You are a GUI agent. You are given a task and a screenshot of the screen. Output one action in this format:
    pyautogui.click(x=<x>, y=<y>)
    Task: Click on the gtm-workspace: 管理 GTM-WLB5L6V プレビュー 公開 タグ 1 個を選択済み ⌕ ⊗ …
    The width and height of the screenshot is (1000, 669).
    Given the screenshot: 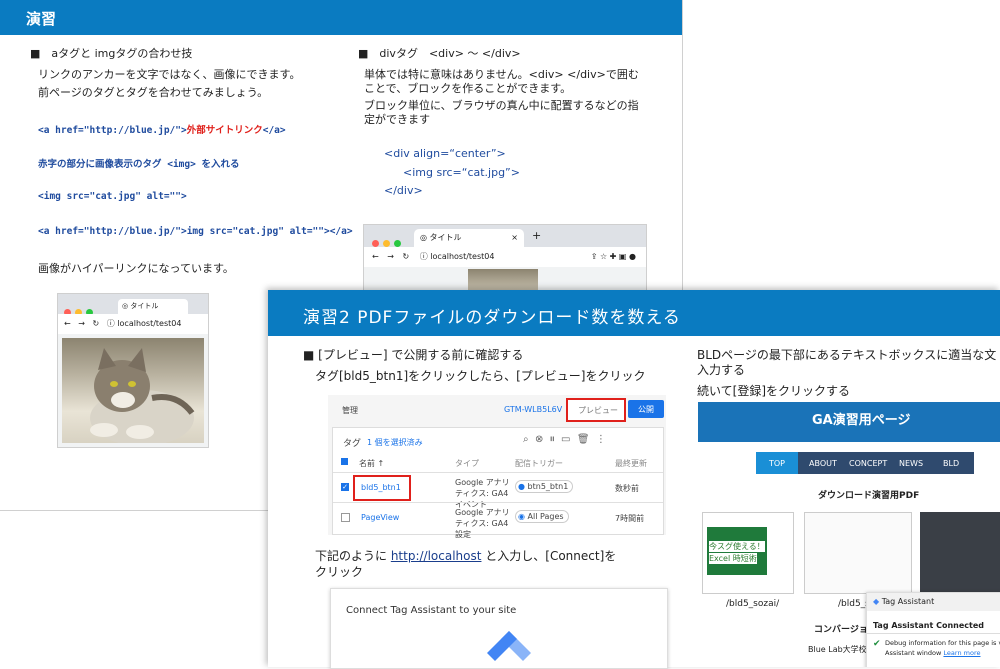 What is the action you would take?
    pyautogui.click(x=497, y=467)
    